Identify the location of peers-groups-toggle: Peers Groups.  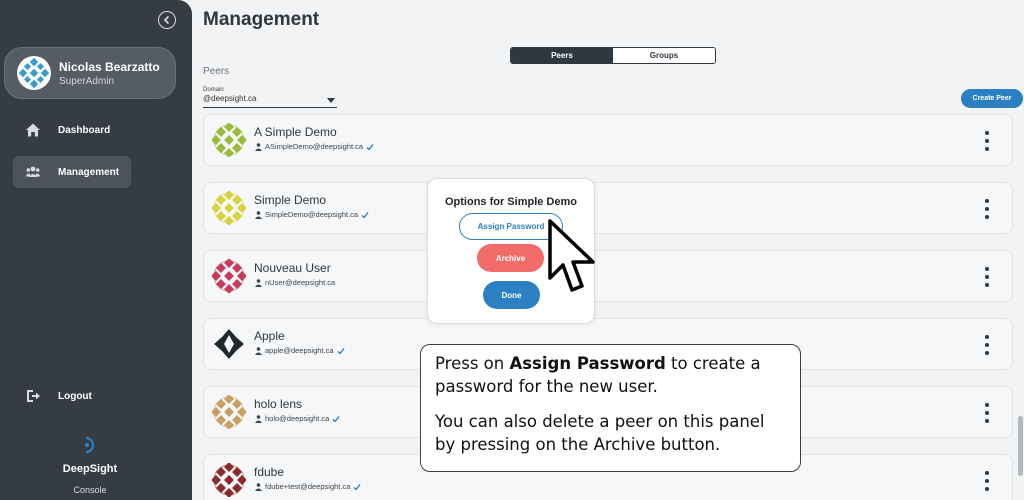
(613, 55).